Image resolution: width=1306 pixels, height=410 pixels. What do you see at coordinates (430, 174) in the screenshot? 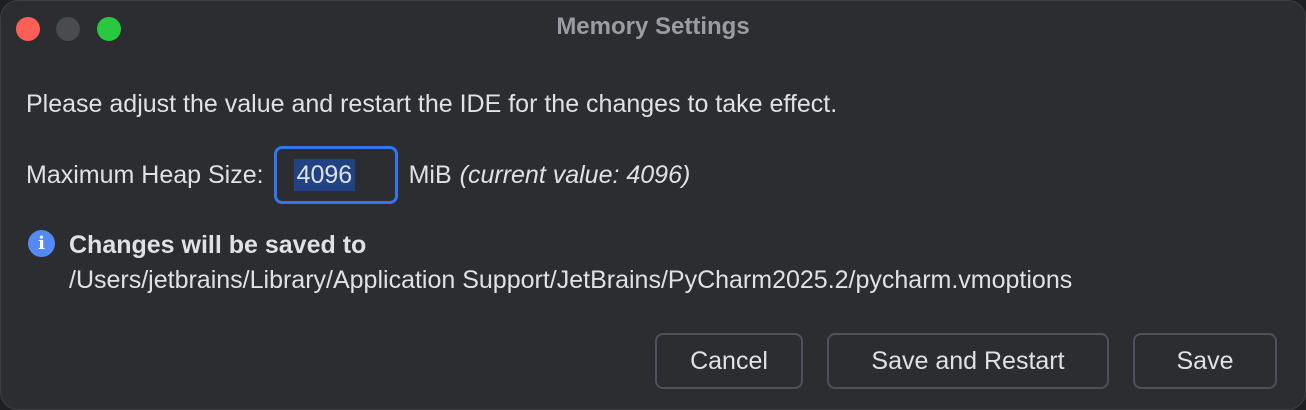
I see `heap-size-unit: MiB` at bounding box center [430, 174].